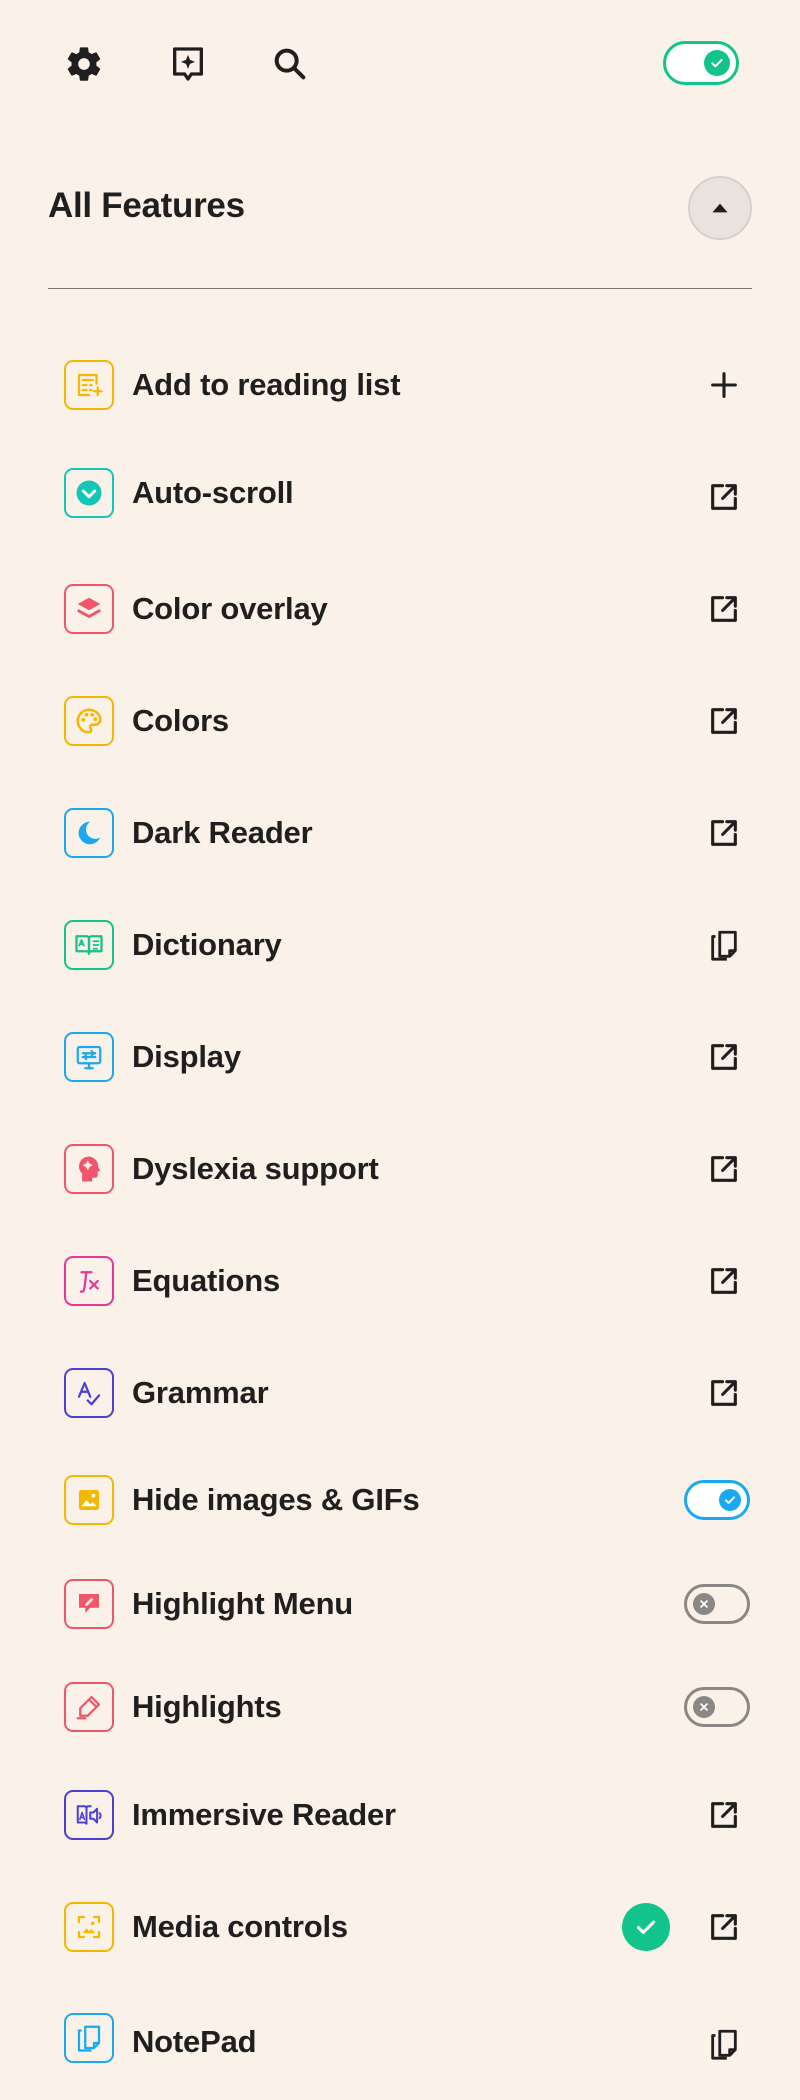 This screenshot has width=800, height=2100. Describe the element at coordinates (89, 2038) in the screenshot. I see `notepad-icon` at that location.